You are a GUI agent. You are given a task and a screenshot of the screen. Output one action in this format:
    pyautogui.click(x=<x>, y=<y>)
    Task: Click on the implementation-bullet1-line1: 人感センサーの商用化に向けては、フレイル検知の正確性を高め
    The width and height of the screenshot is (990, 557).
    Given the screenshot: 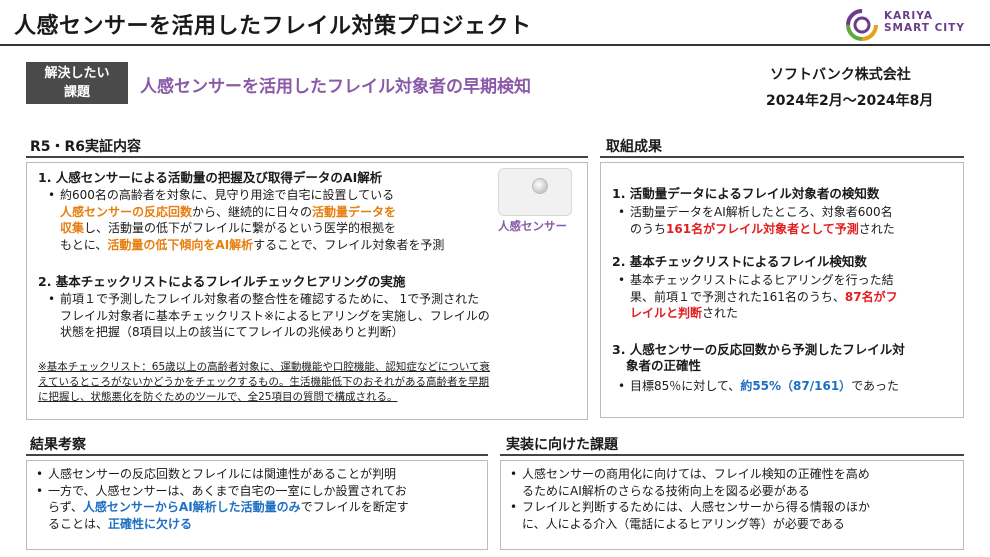 What is the action you would take?
    pyautogui.click(x=734, y=474)
    